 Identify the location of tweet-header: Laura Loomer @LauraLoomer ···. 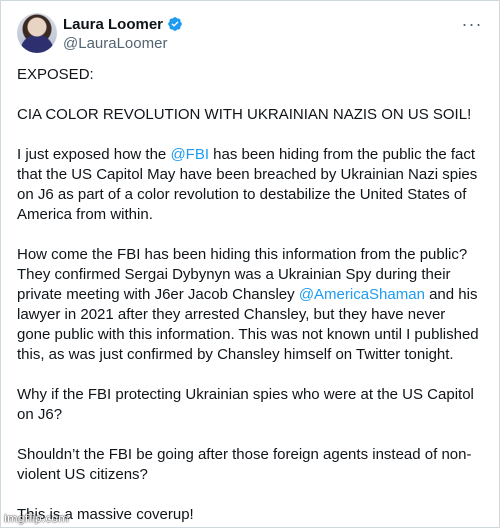
(250, 33).